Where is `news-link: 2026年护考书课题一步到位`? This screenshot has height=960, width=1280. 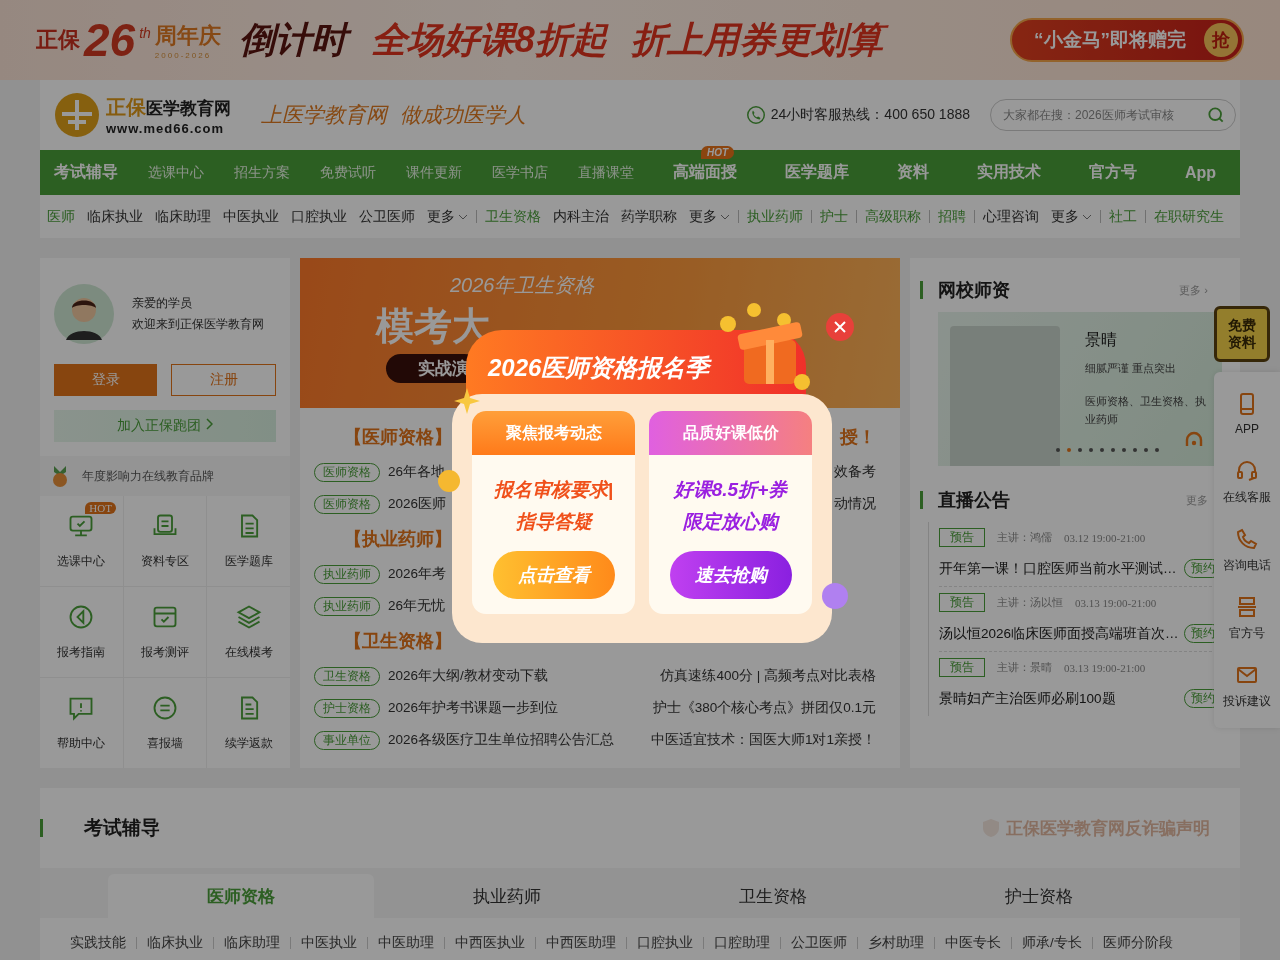 news-link: 2026年护考书课题一步到位 is located at coordinates (518, 708).